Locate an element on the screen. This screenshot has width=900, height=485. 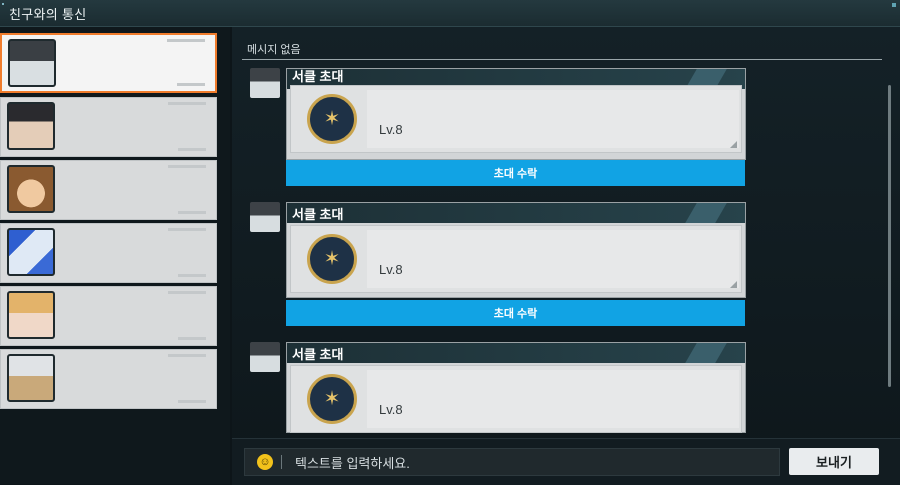
chat-scrollbar is located at coordinates (889, 236).